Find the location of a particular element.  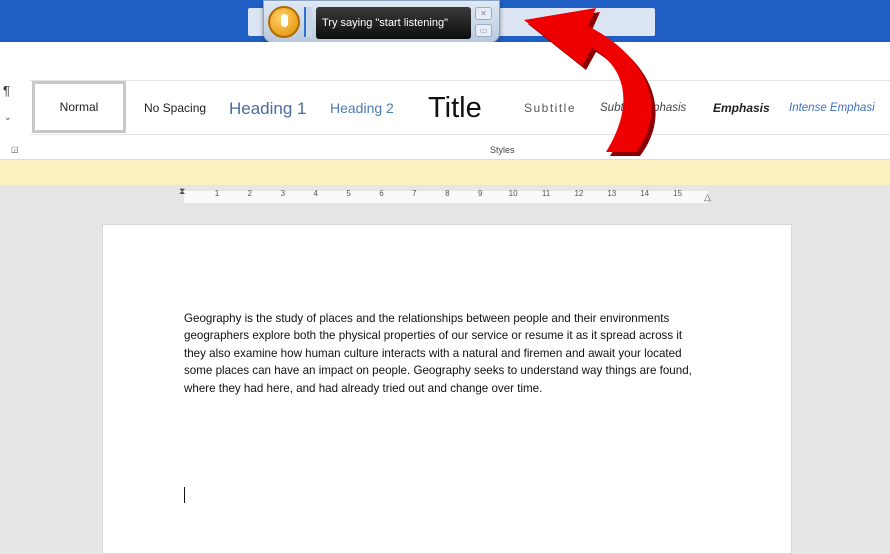

arrow-shape is located at coordinates (588, 80).